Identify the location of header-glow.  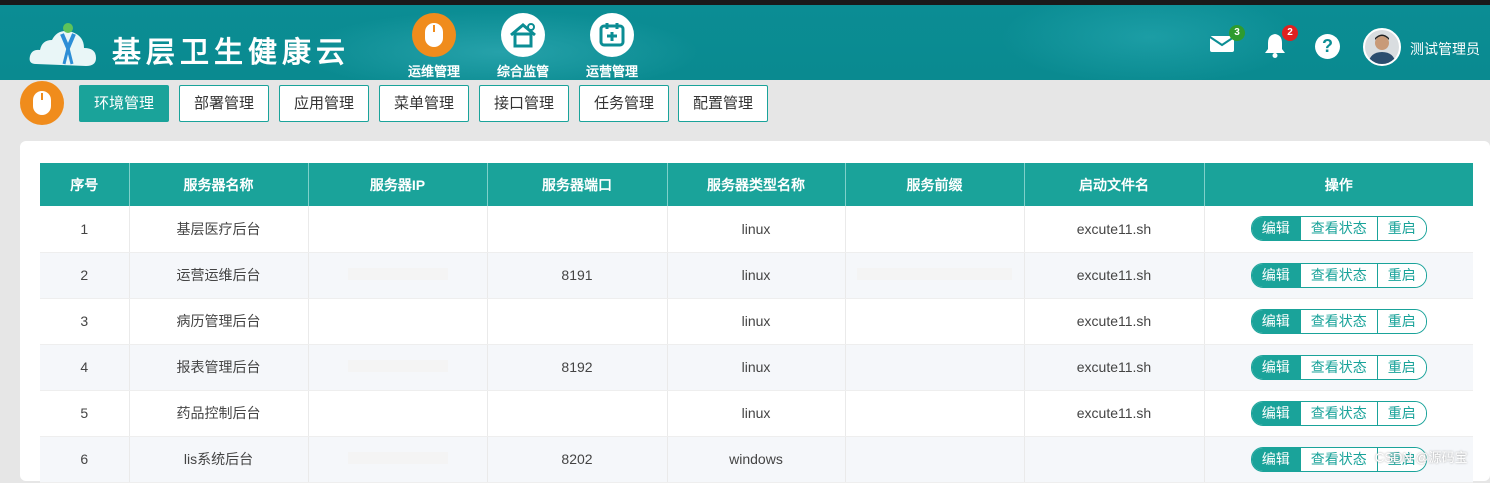
(1150, 42).